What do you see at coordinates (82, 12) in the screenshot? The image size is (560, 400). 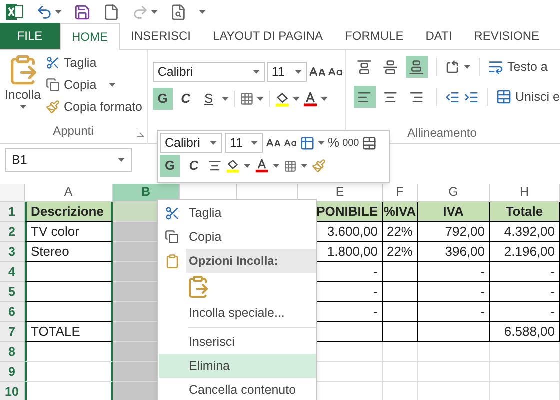 I see `save-icon` at bounding box center [82, 12].